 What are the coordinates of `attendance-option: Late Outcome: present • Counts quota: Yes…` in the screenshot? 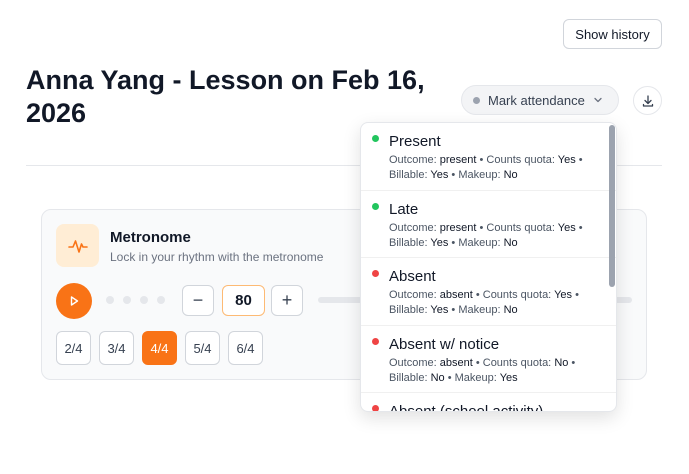 It's located at (488, 224).